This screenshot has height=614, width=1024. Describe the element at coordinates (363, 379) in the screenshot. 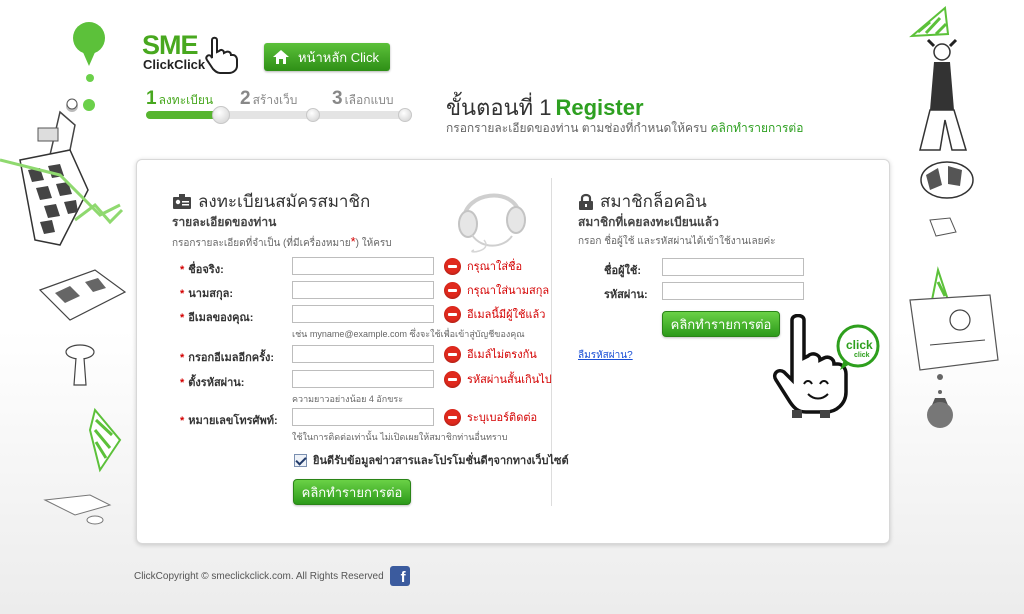

I see `password-input` at that location.